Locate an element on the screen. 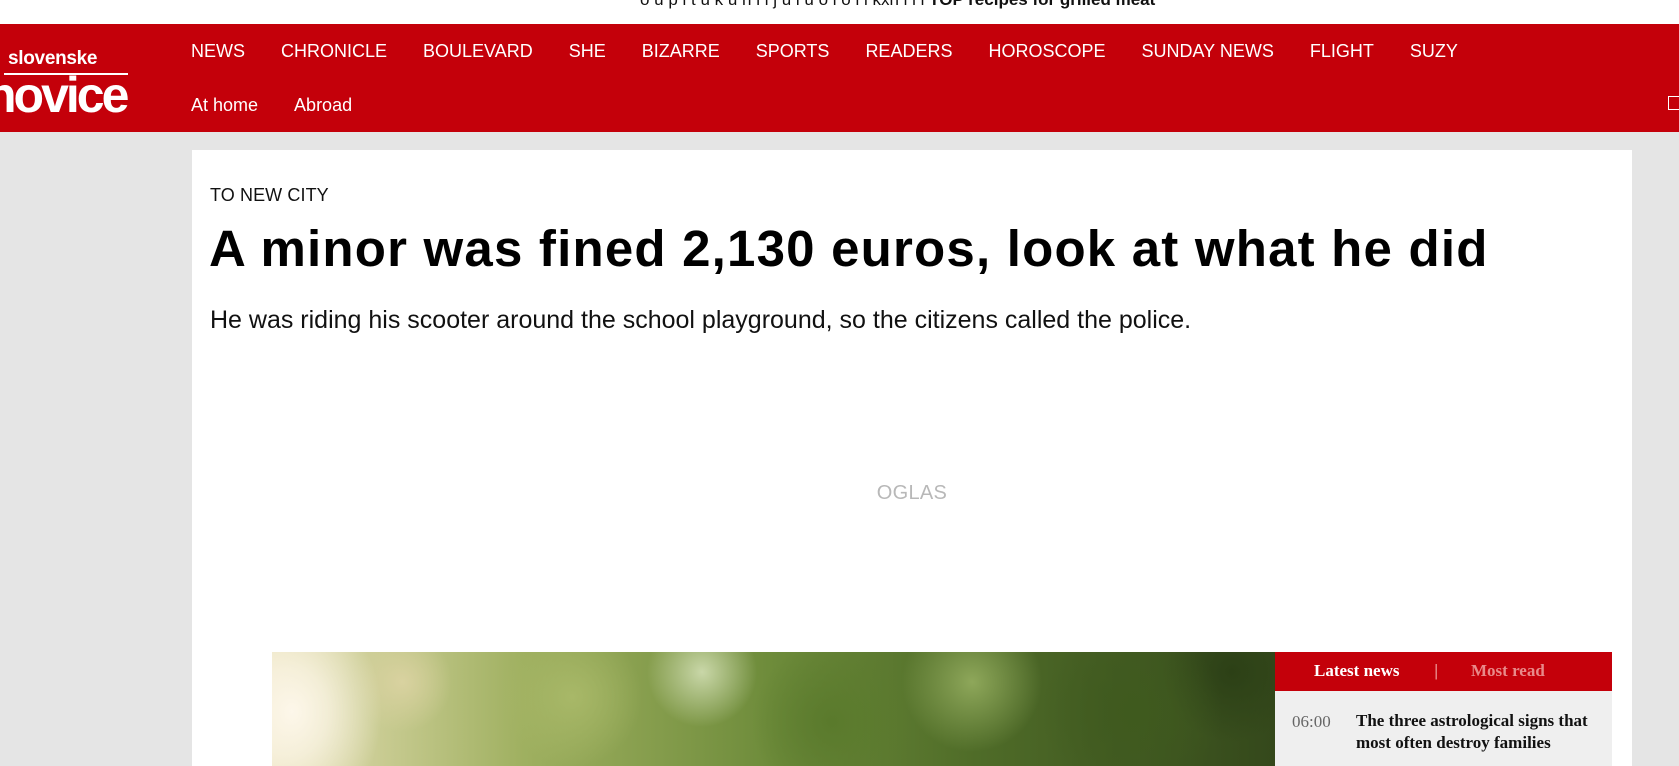 This screenshot has width=1679, height=766. nav-item-bizarre: BIZARRE is located at coordinates (681, 51).